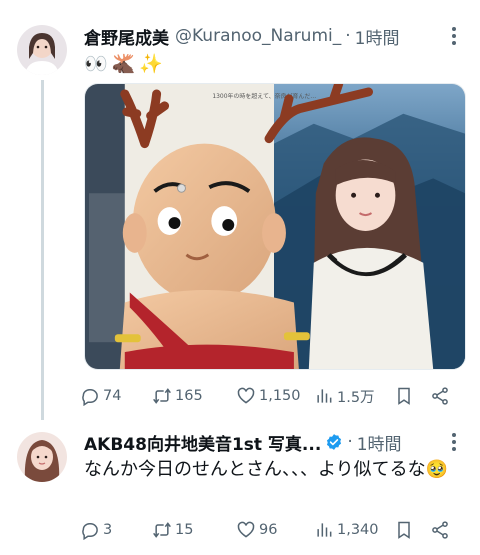 This screenshot has width=480, height=555. Describe the element at coordinates (151, 63) in the screenshot. I see `sparkles-emoji: ✨` at that location.